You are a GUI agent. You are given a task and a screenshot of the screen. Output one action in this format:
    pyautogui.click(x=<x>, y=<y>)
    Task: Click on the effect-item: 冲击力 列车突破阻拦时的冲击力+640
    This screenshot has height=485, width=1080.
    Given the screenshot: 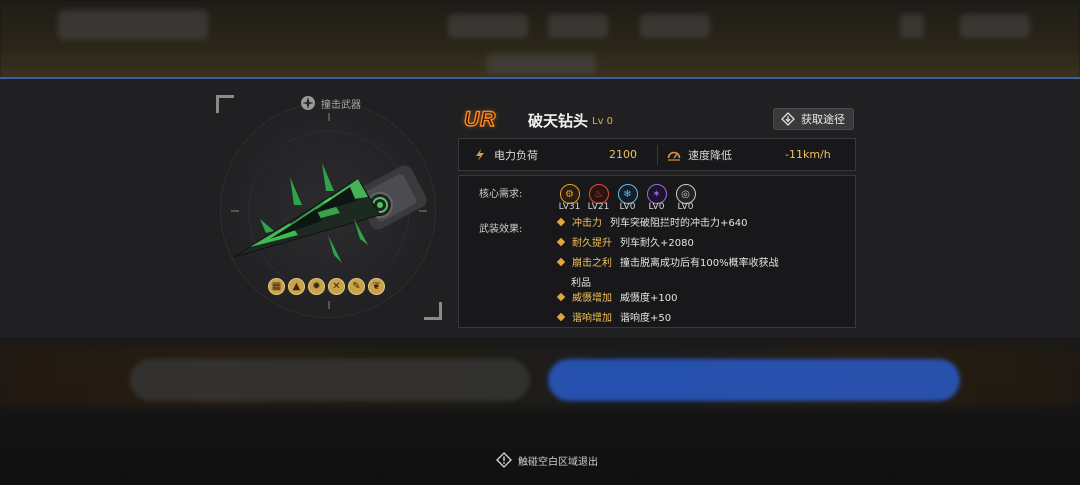 What is the action you would take?
    pyautogui.click(x=702, y=224)
    